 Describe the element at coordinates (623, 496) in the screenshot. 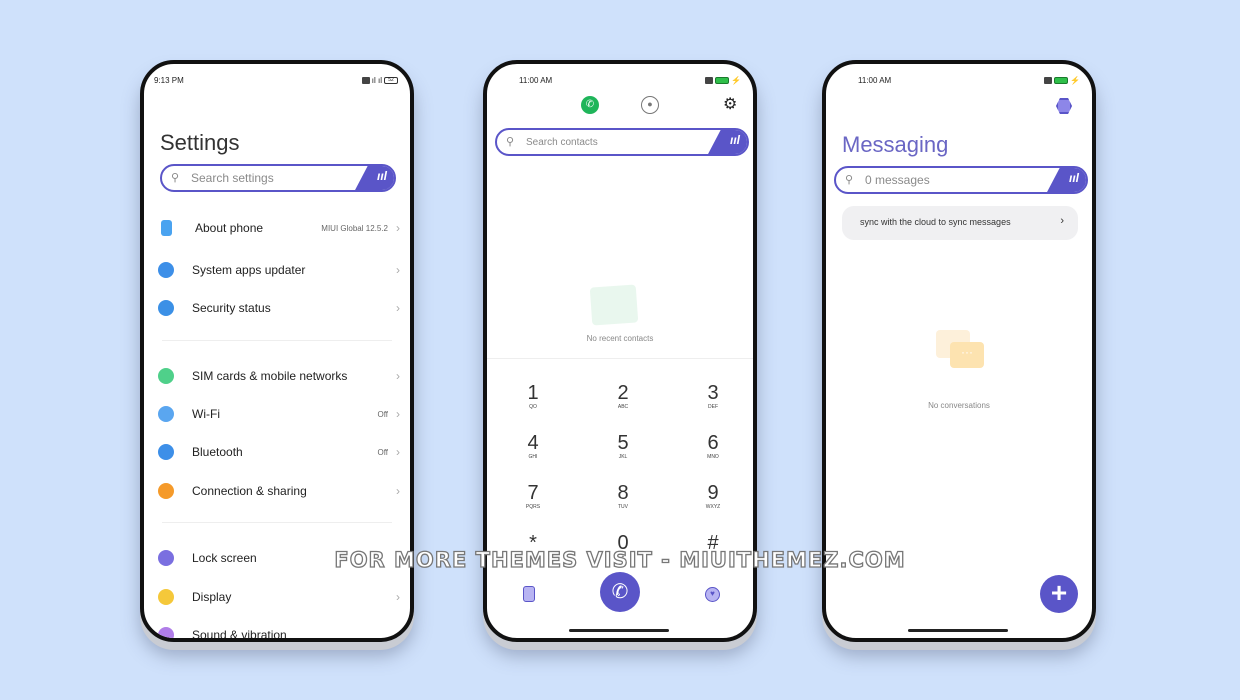

I see `dial-key-8: 8 TUV` at that location.